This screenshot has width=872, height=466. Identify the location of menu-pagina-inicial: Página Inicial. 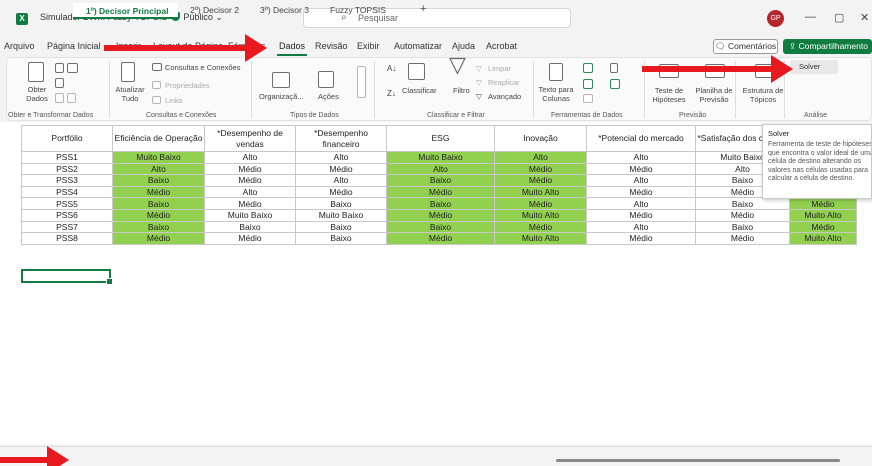
(74, 46).